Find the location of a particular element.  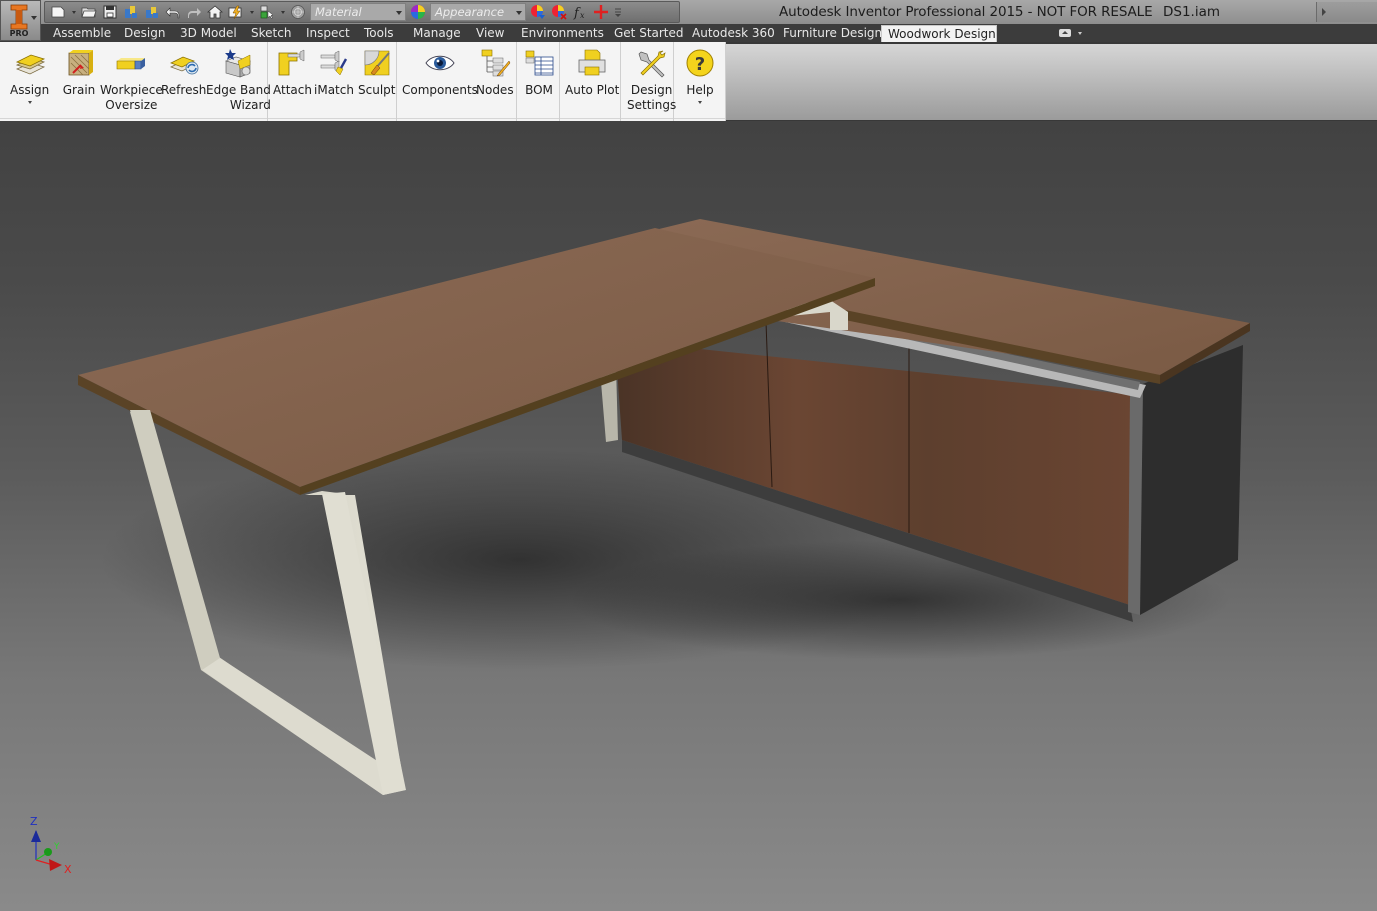

components-button: Components is located at coordinates (440, 72).